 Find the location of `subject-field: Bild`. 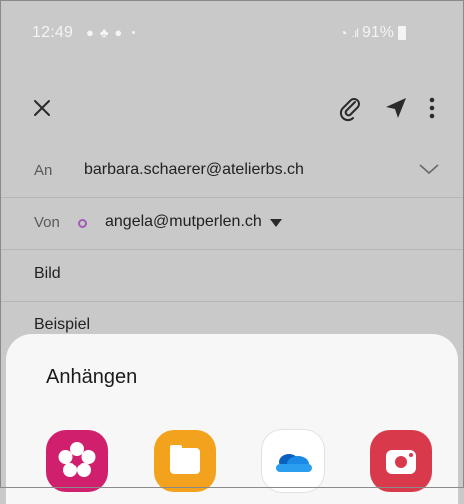

subject-field: Bild is located at coordinates (232, 276).